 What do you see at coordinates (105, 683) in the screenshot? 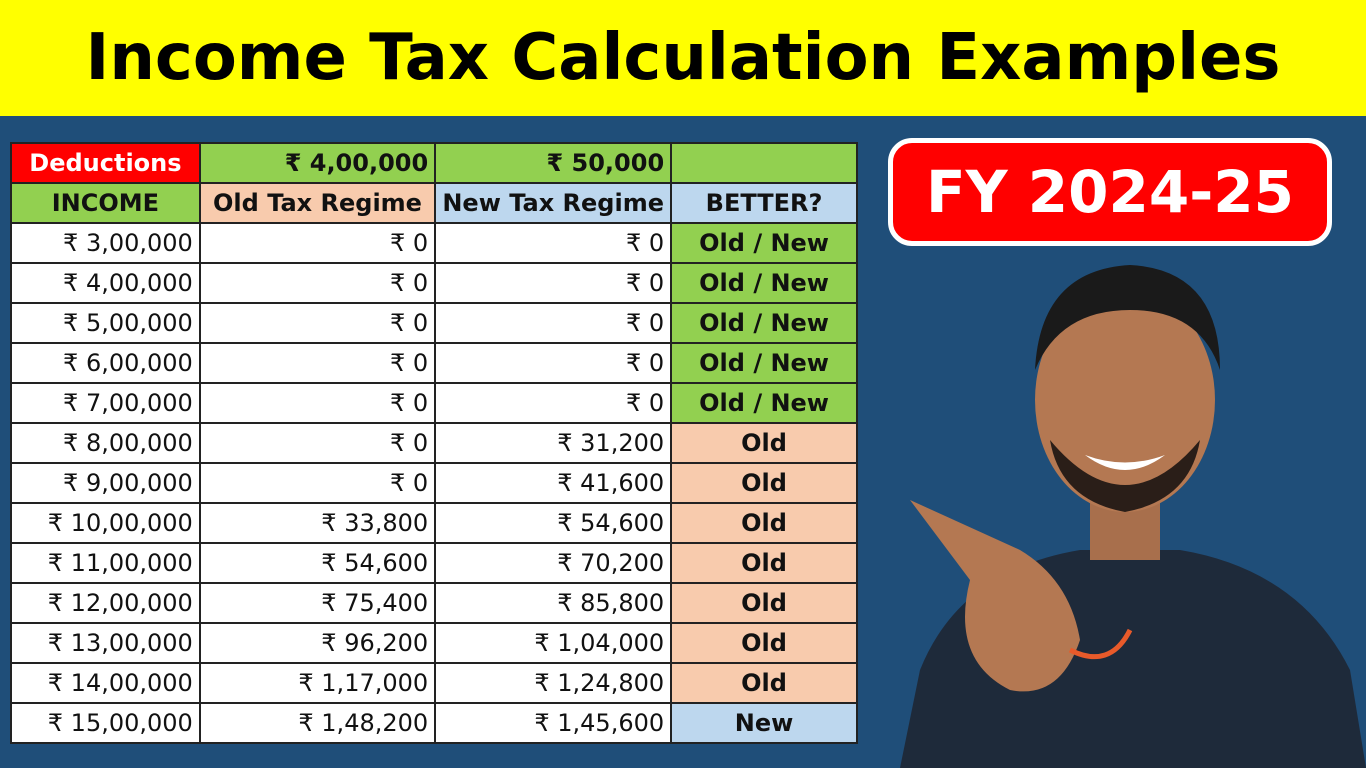
I see `income-cell: ₹ 14,00,000` at bounding box center [105, 683].